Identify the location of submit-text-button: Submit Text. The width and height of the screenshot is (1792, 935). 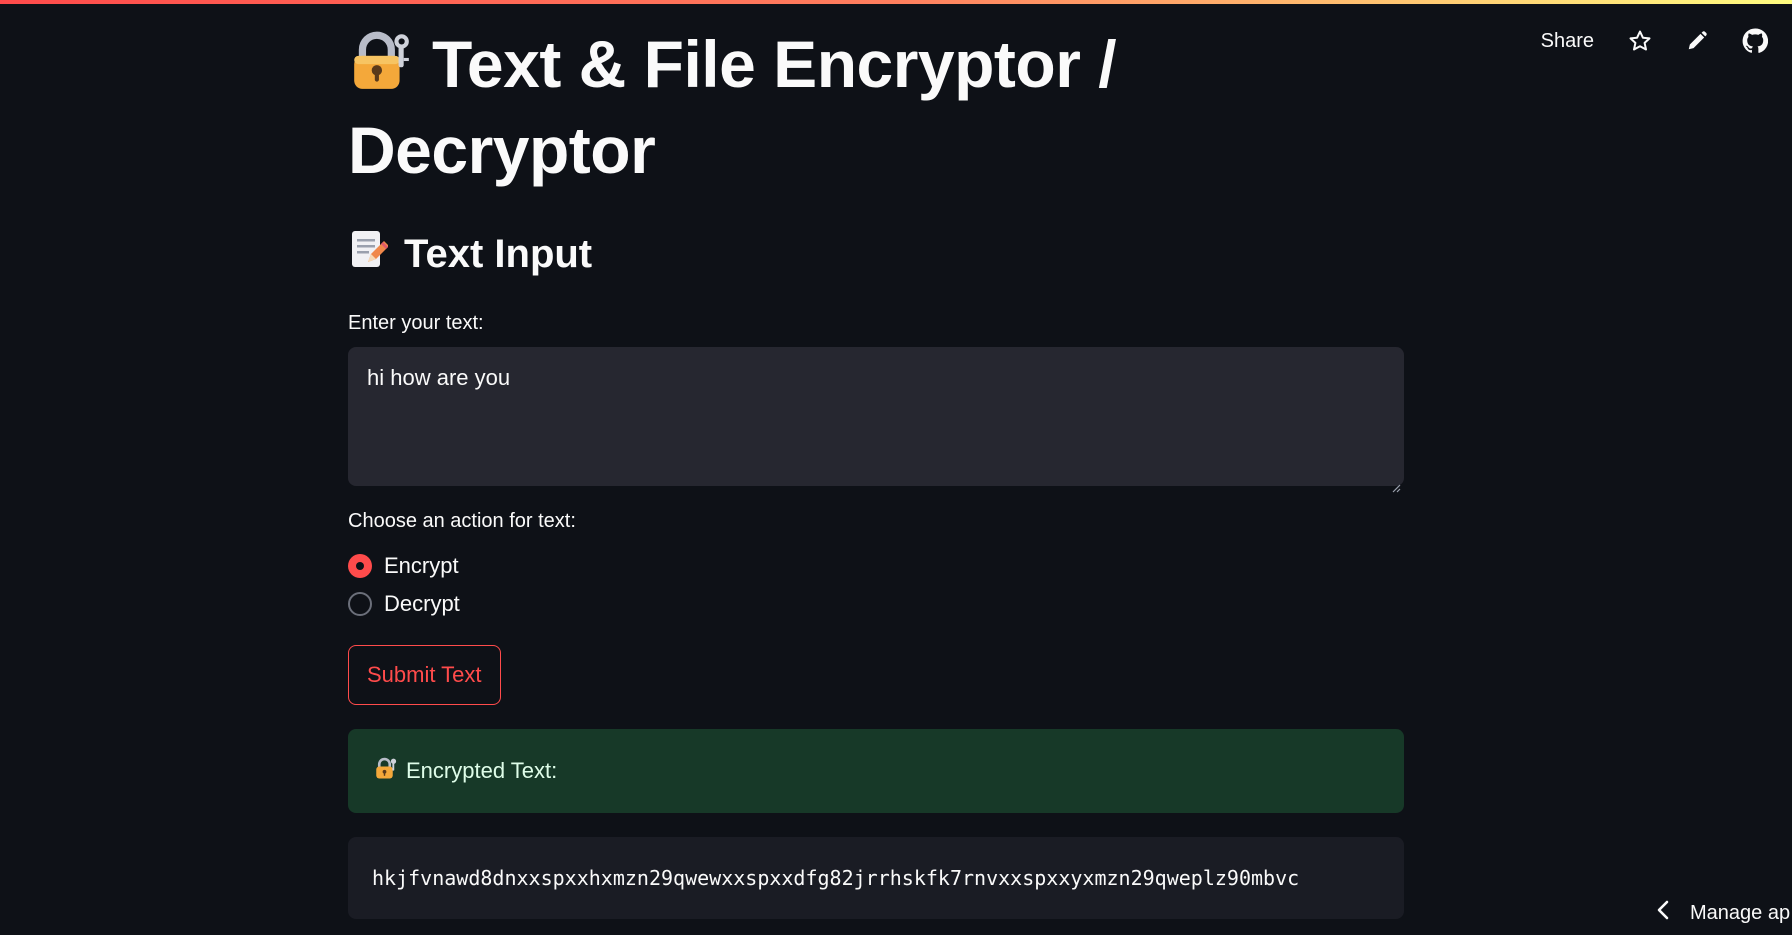
(424, 675).